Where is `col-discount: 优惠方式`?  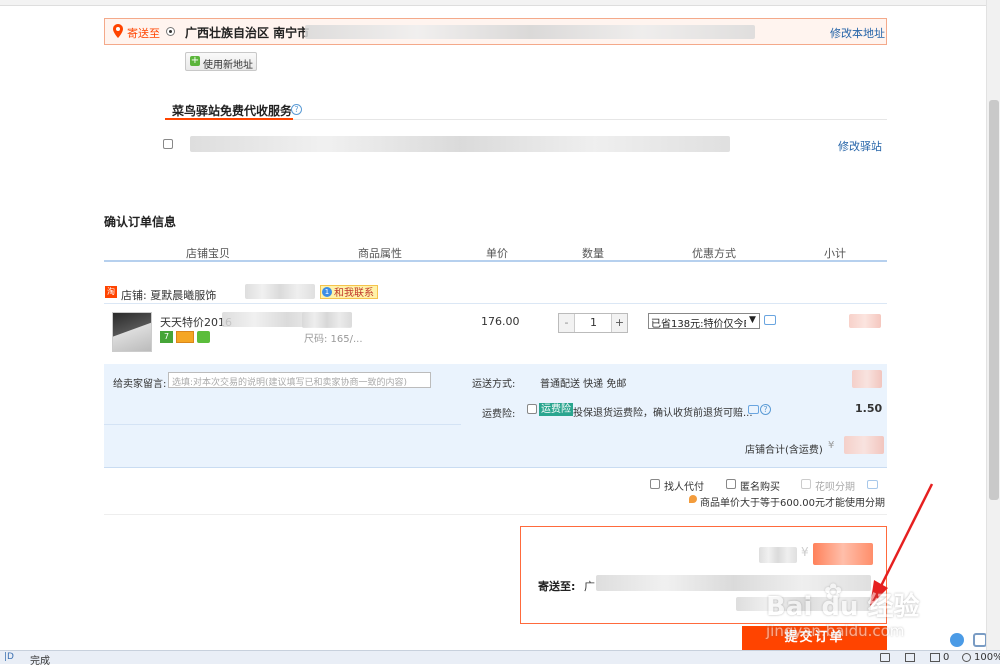
col-discount: 优惠方式 is located at coordinates (714, 253).